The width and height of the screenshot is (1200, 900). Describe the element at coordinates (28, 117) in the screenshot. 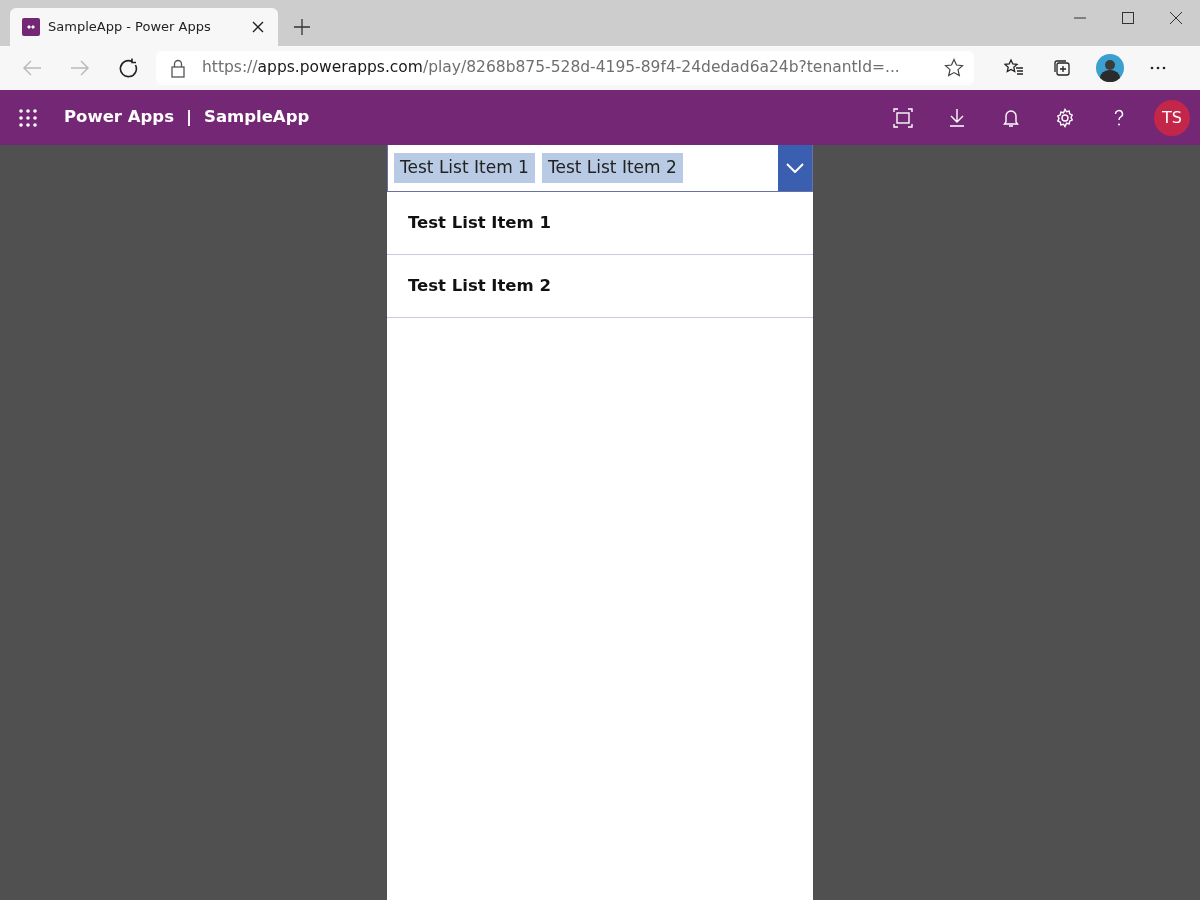

I see `waffle-menu-icon` at that location.